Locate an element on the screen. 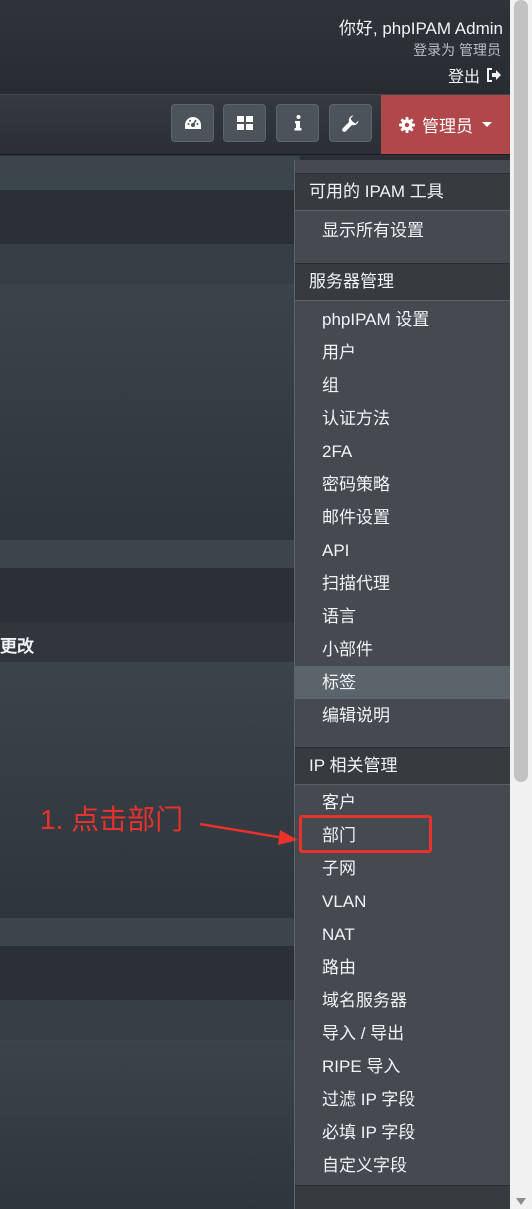  admin-menu-button: 管理员 is located at coordinates (445, 124).